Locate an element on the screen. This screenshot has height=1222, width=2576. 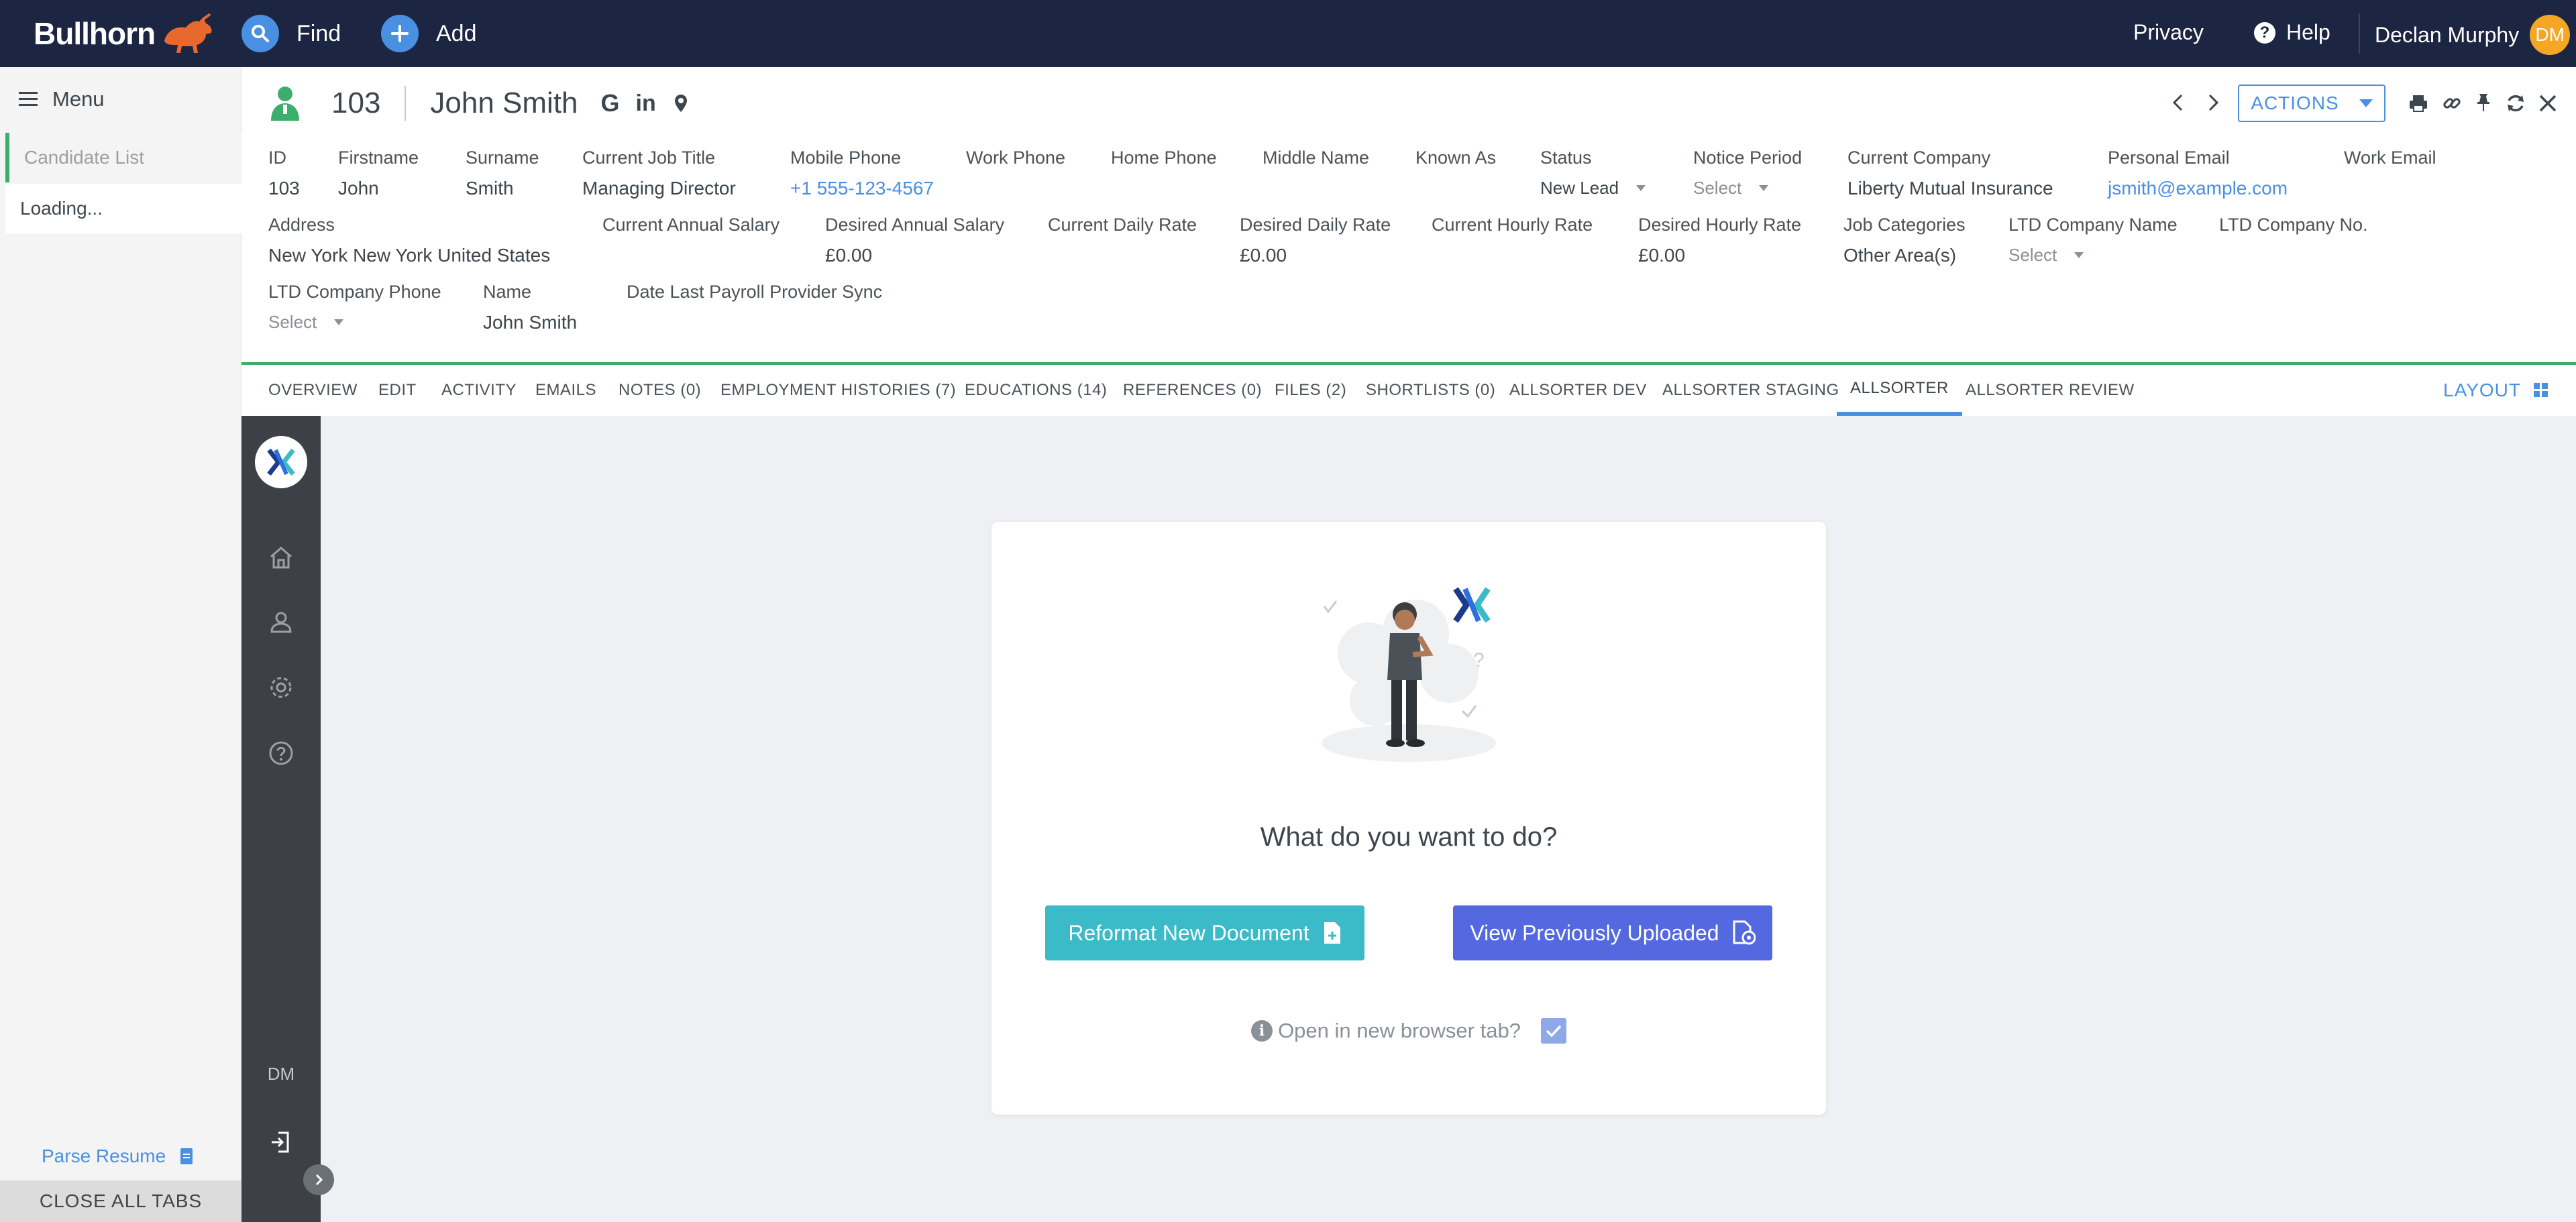
close-icon is located at coordinates (2547, 104).